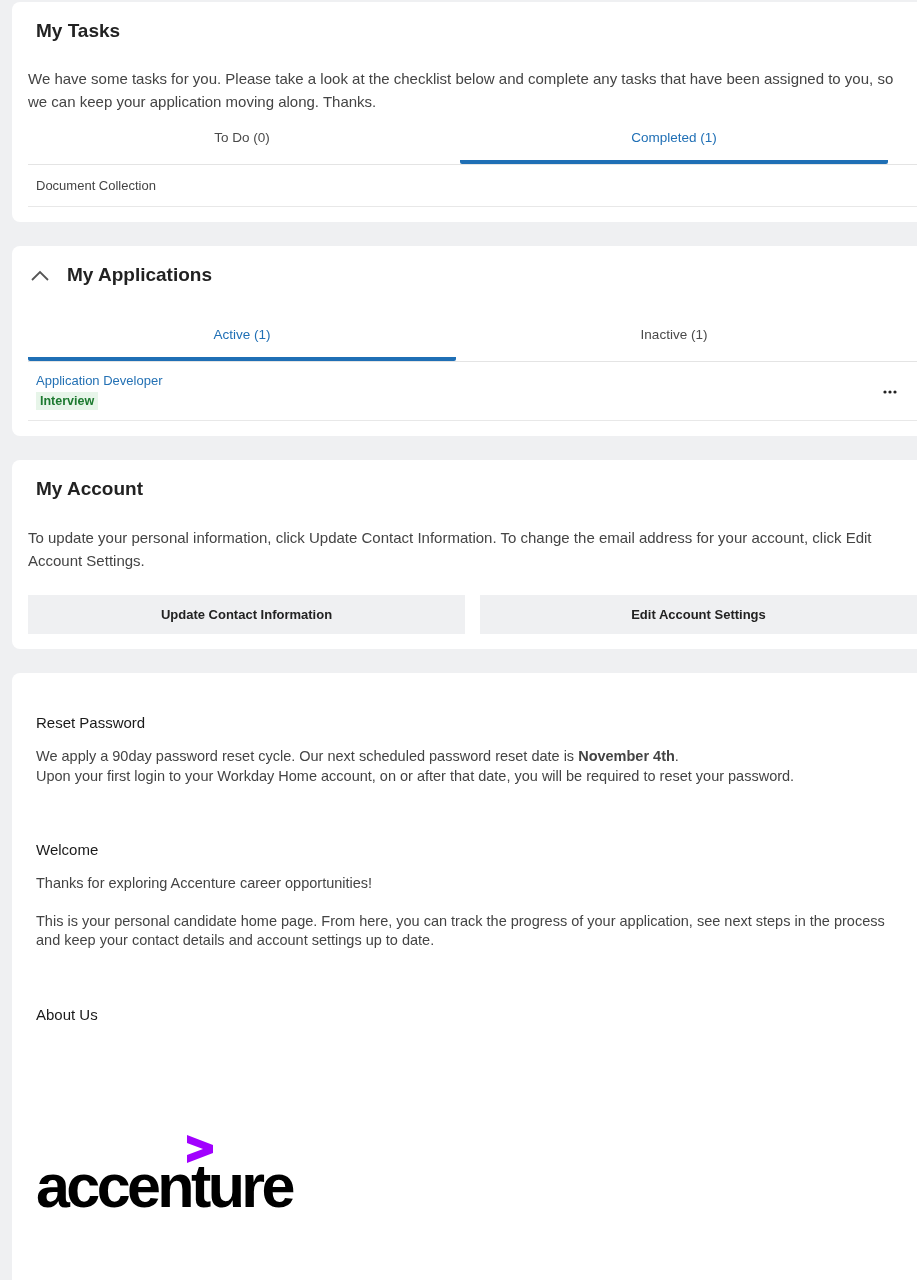  Describe the element at coordinates (67, 401) in the screenshot. I see `status-badge: Interview` at that location.